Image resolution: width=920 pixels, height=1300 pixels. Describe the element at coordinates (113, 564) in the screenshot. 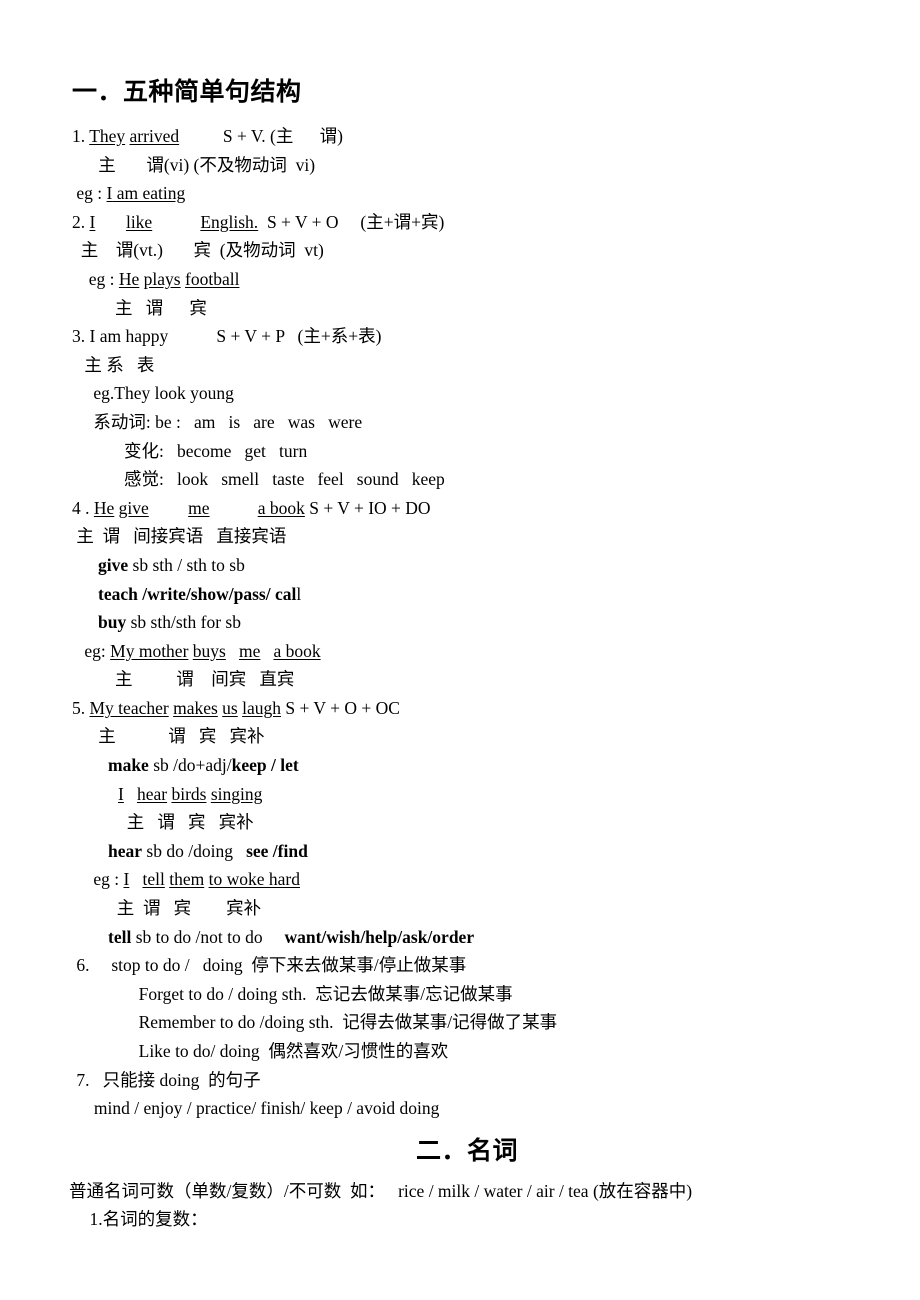

I see `verb-give: give` at that location.